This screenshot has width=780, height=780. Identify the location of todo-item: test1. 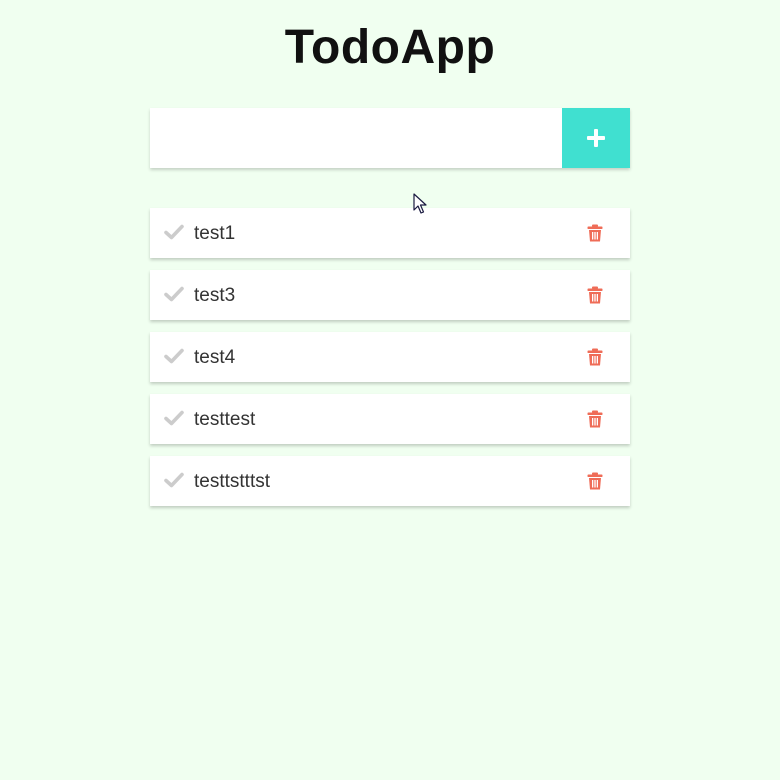
(390, 233).